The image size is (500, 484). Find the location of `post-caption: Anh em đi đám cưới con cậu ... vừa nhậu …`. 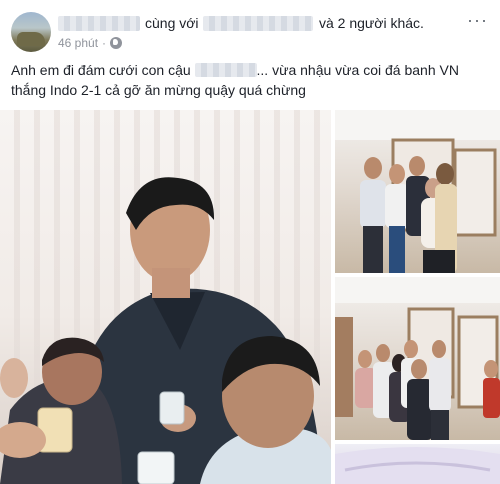

post-caption: Anh em đi đám cưới con cậu ... vừa nhậu … is located at coordinates (246, 80).